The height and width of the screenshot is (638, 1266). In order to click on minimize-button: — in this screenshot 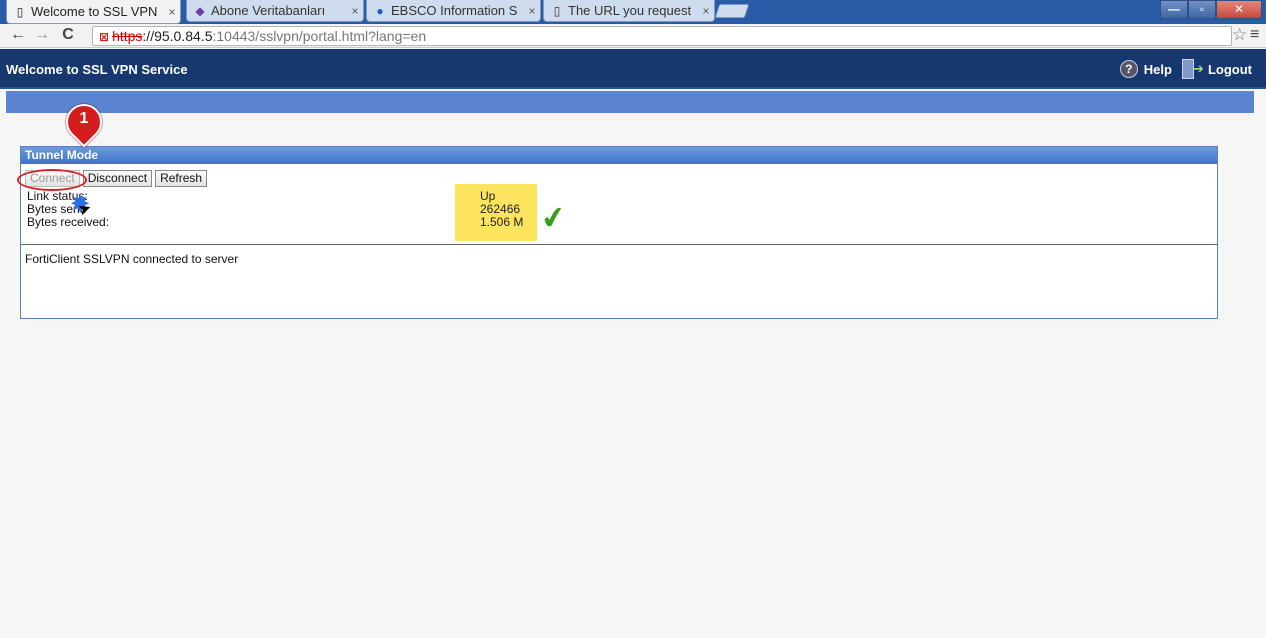, I will do `click(1174, 9)`.